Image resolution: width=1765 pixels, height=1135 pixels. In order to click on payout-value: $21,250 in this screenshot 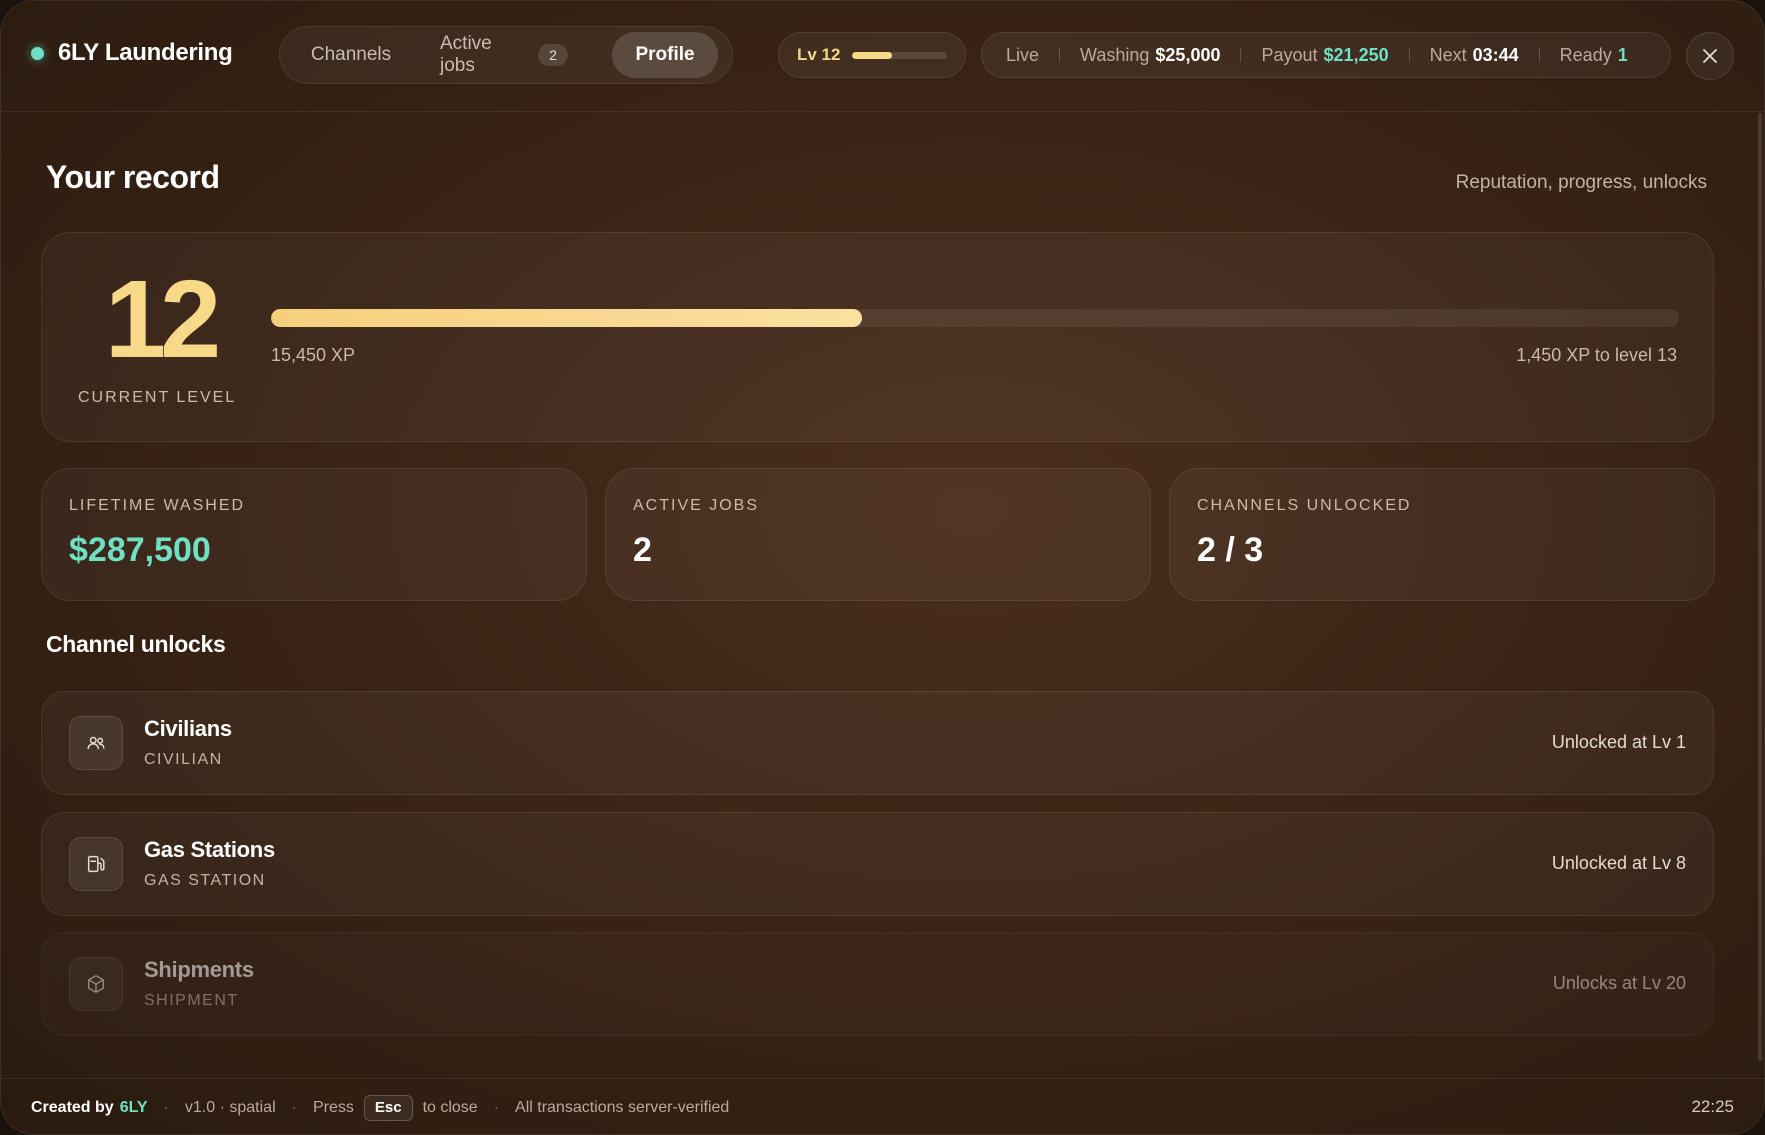, I will do `click(1356, 54)`.